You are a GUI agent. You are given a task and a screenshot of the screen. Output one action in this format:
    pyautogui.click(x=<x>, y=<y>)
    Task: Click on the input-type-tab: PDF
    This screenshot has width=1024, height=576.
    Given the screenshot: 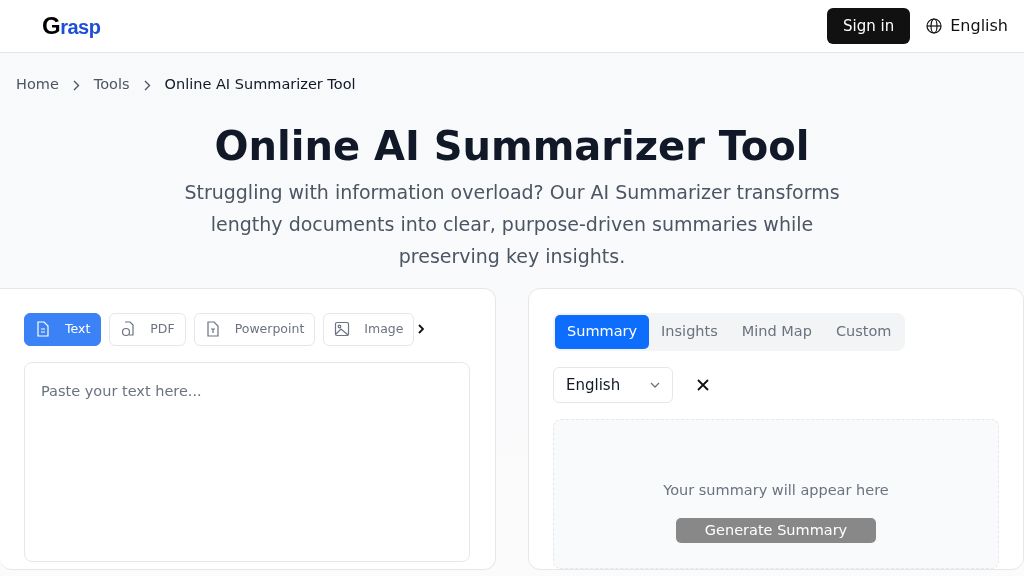 What is the action you would take?
    pyautogui.click(x=147, y=329)
    